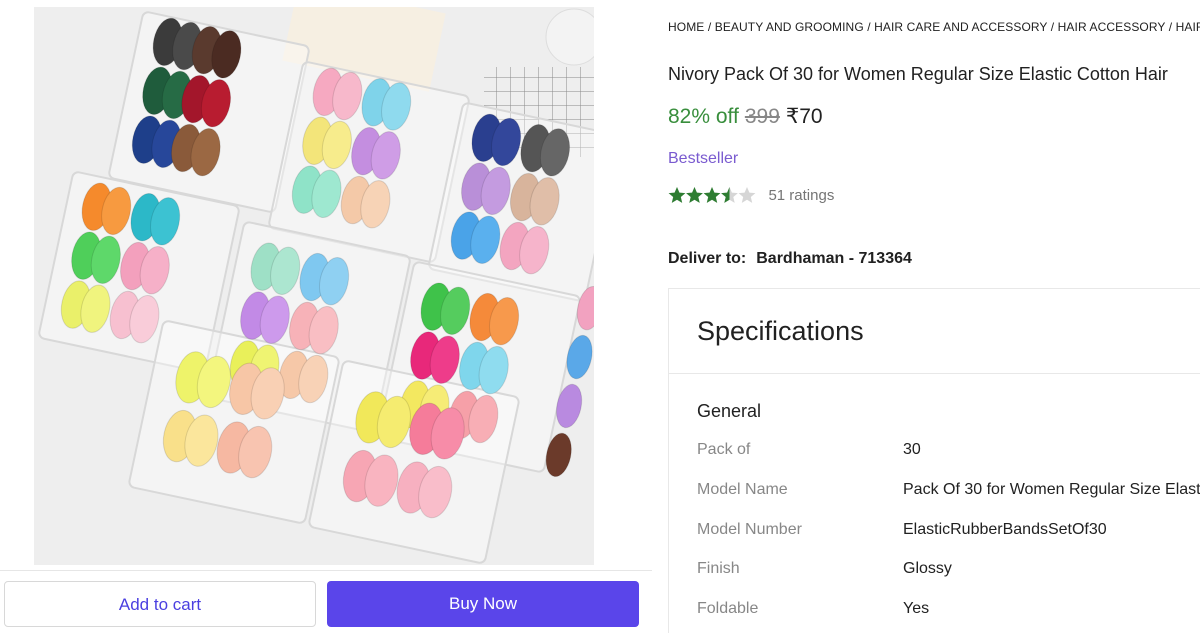 Image resolution: width=1200 pixels, height=634 pixels. Describe the element at coordinates (1188, 27) in the screenshot. I see `breadcrumb-item-hair-band: HAIR BAN` at that location.